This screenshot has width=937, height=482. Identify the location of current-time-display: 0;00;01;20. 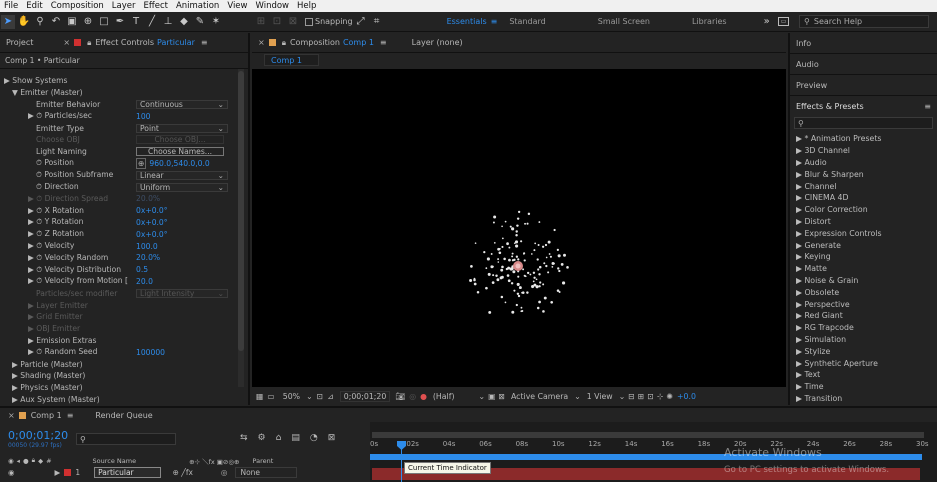
(365, 396).